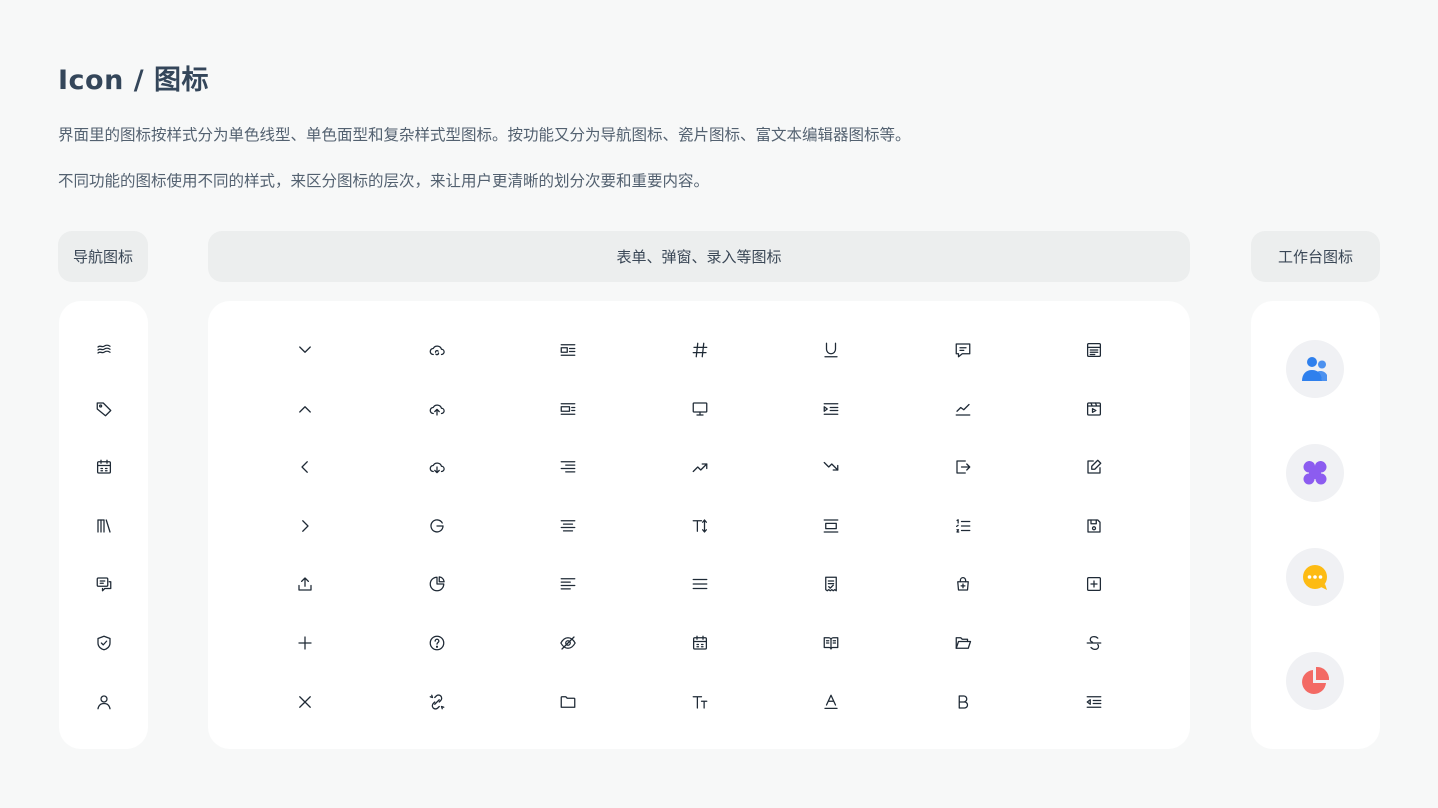  Describe the element at coordinates (1094, 350) in the screenshot. I see `list-box-icon` at that location.